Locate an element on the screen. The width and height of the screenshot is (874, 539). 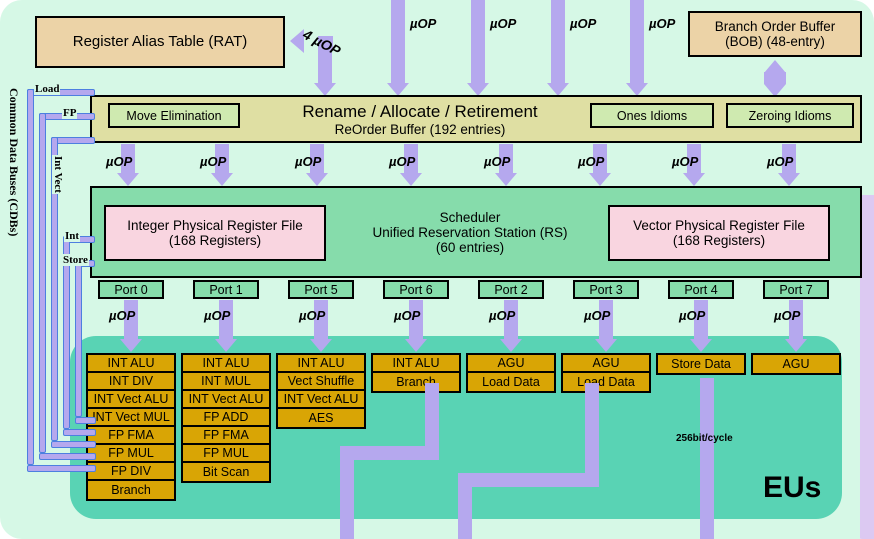
mid-uop-arrow-6-head is located at coordinates (694, 179).